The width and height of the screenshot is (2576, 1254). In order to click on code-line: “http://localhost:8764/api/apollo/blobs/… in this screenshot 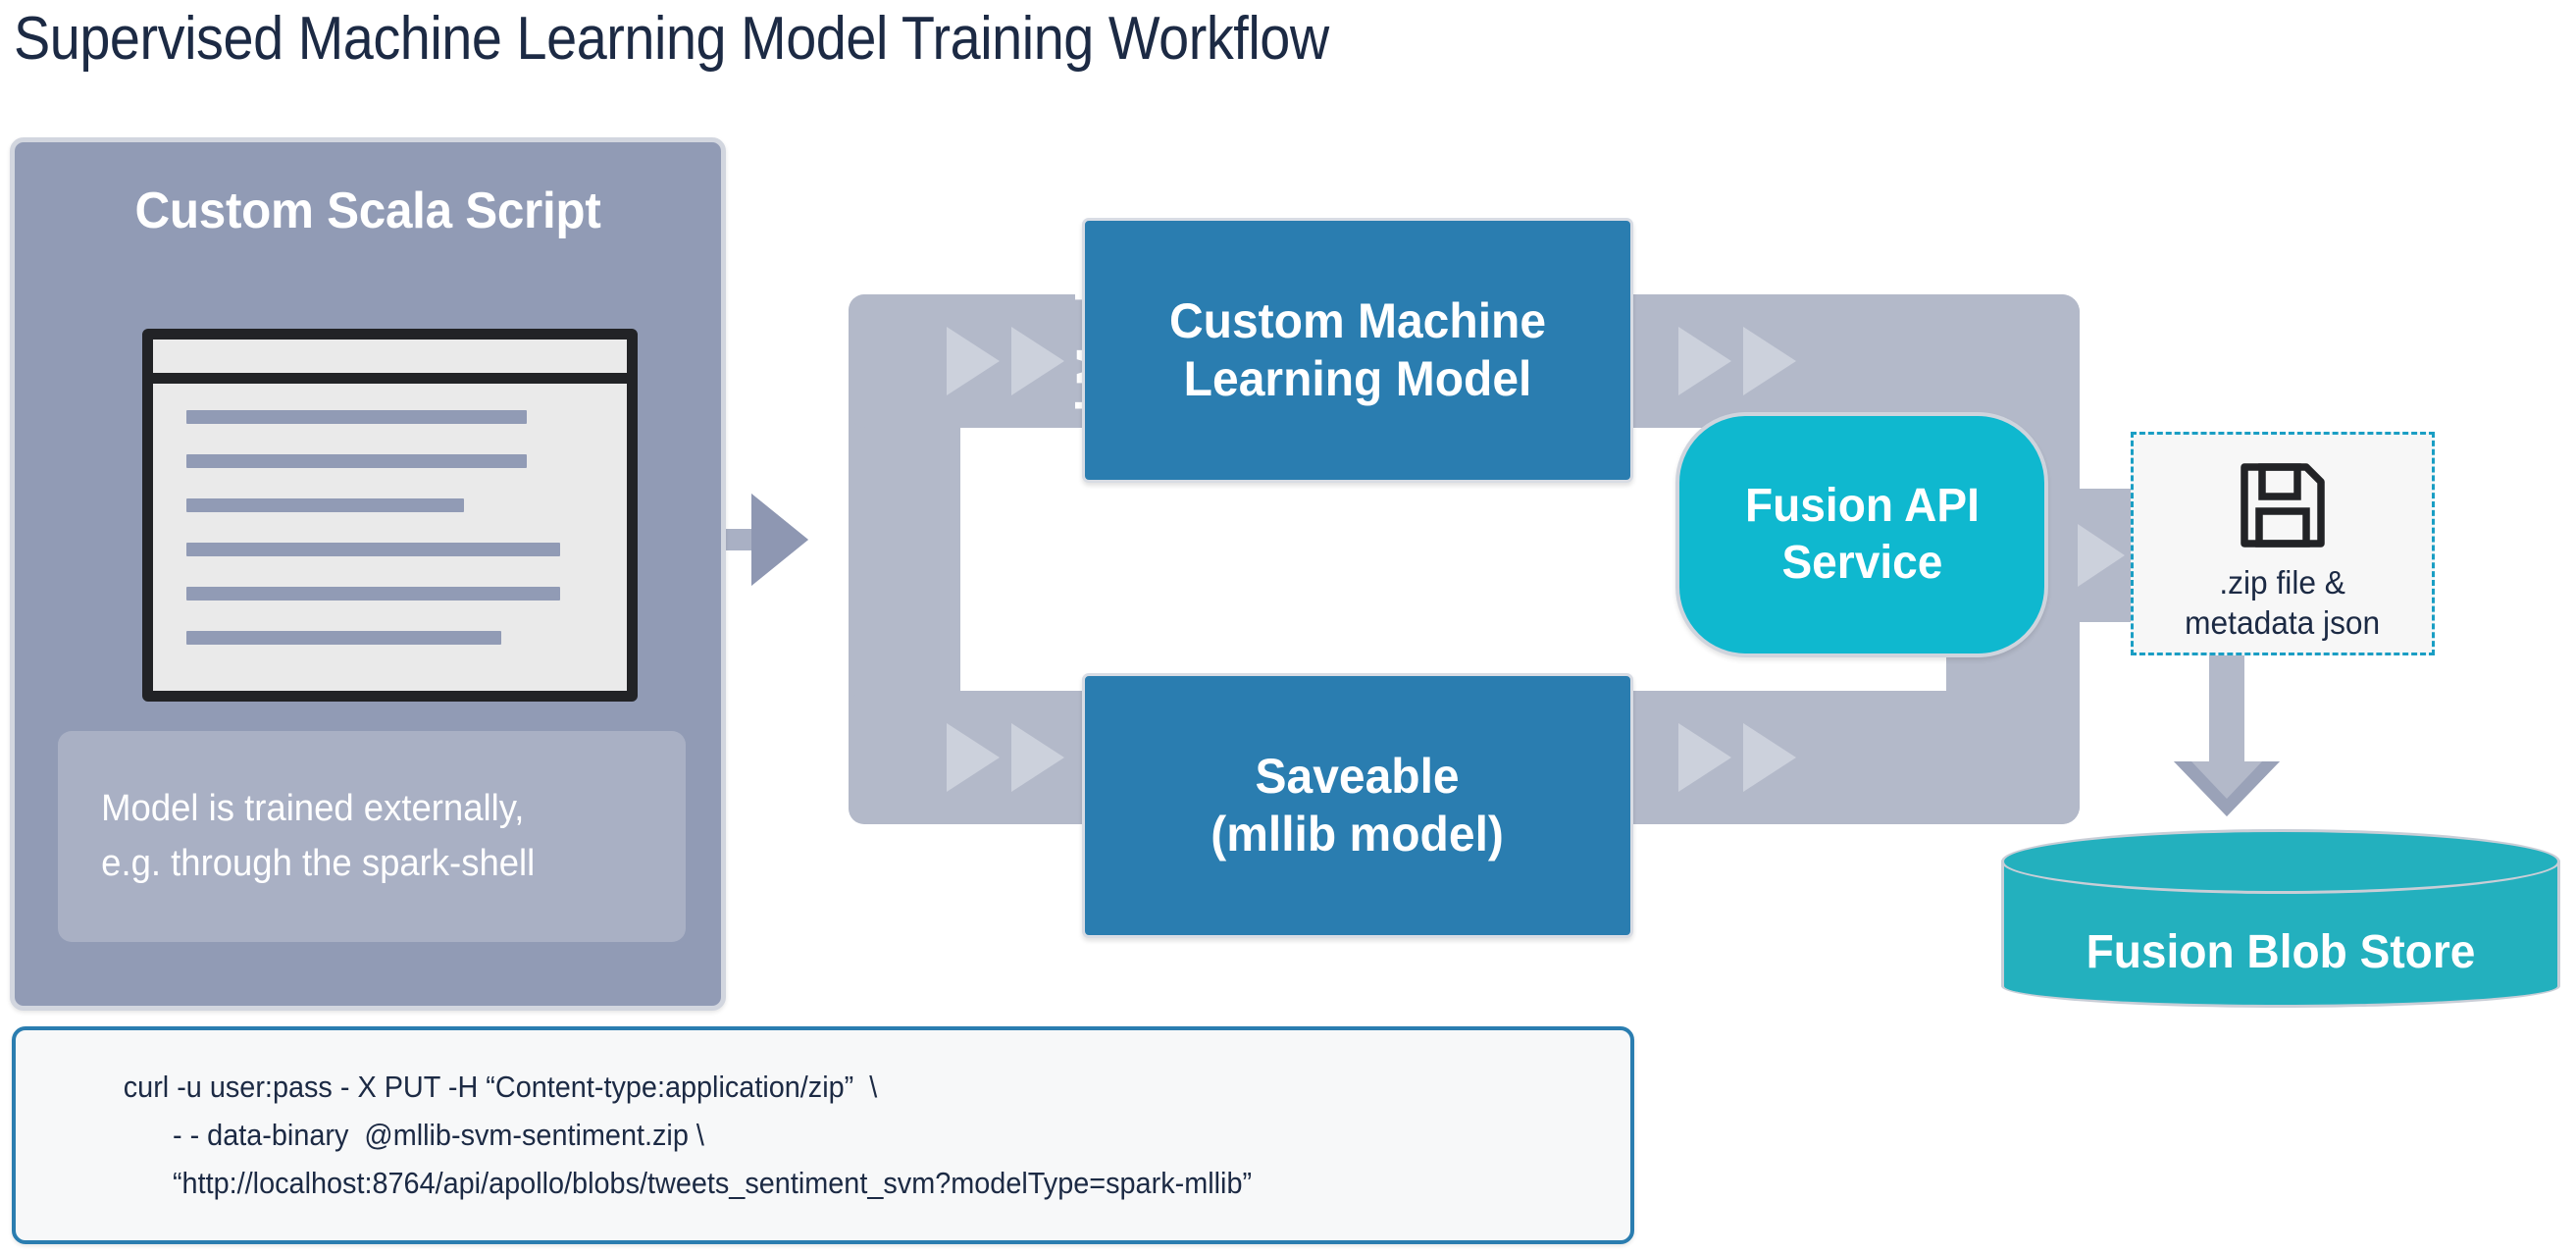, I will do `click(712, 1182)`.